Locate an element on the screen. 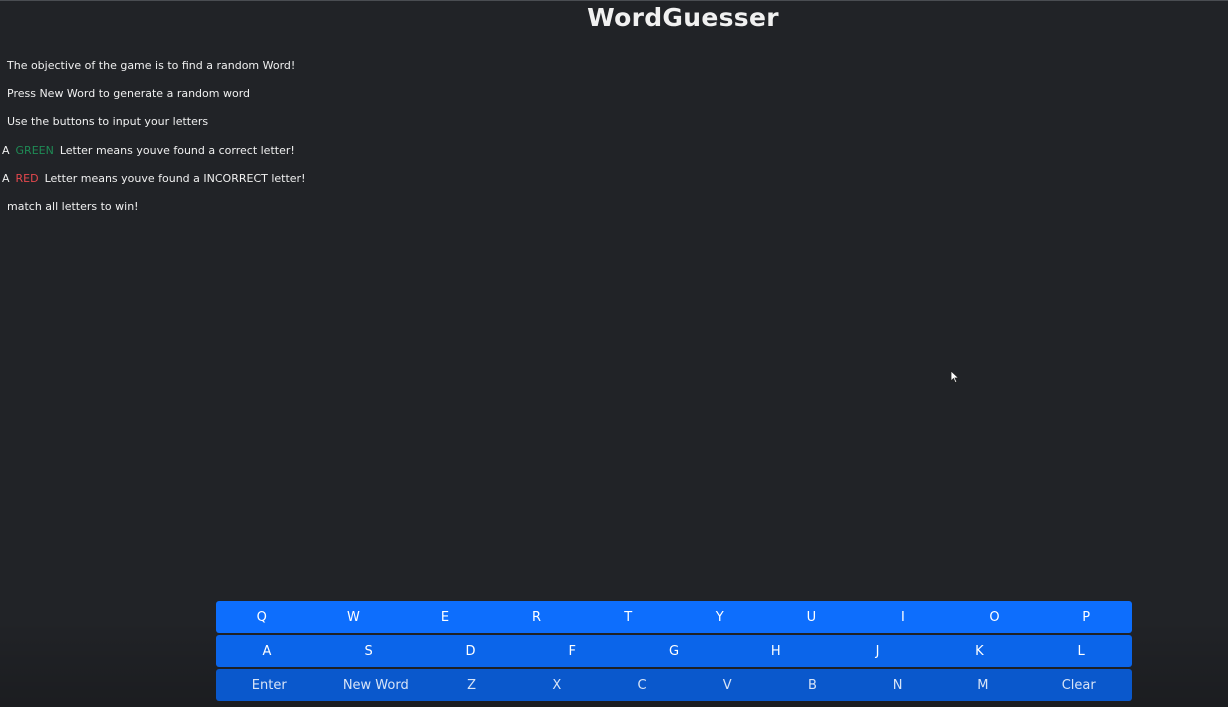 This screenshot has height=707, width=1228. key-a: A is located at coordinates (267, 651).